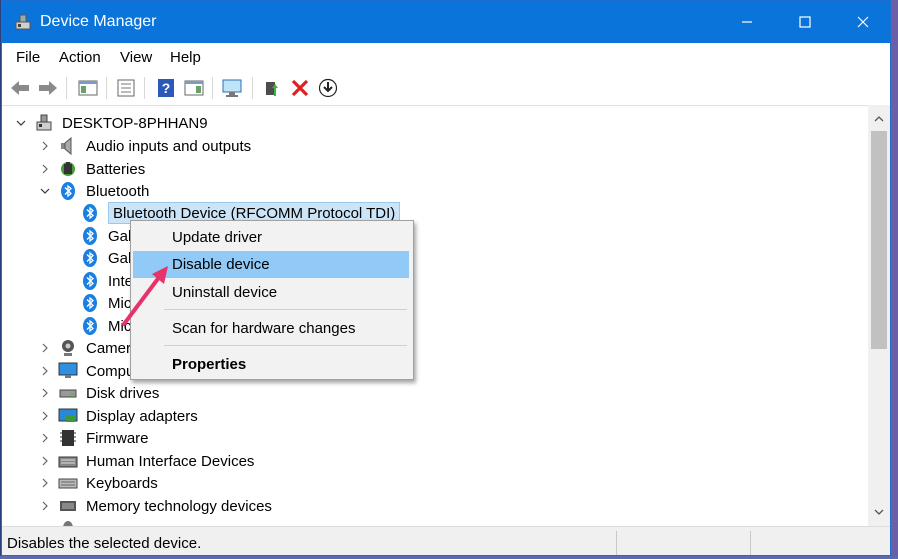  What do you see at coordinates (68, 348) in the screenshot?
I see `camera-icon` at bounding box center [68, 348].